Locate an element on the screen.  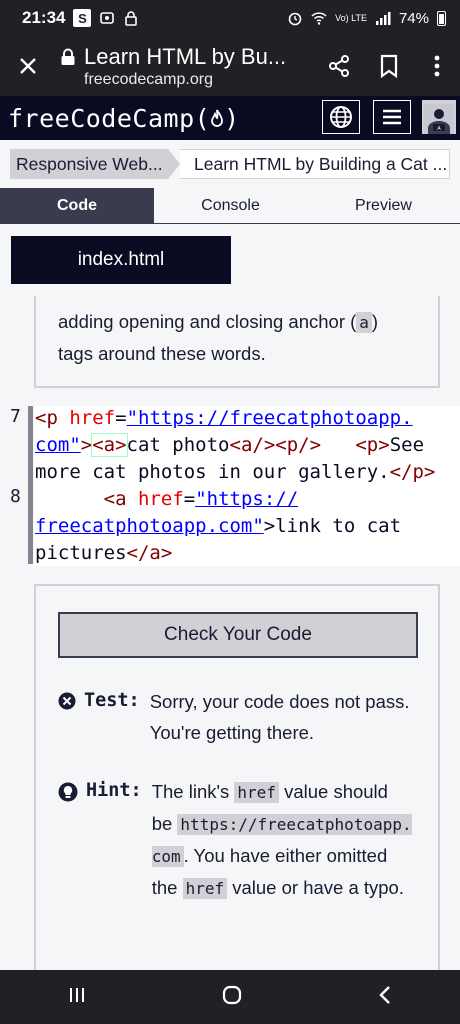
hint-label: Hint: is located at coordinates (114, 790).